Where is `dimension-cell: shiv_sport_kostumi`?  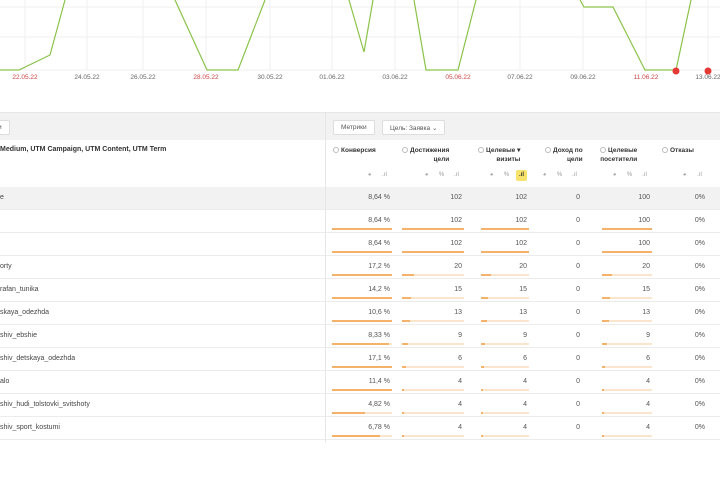
dimension-cell: shiv_sport_kostumi is located at coordinates (30, 427).